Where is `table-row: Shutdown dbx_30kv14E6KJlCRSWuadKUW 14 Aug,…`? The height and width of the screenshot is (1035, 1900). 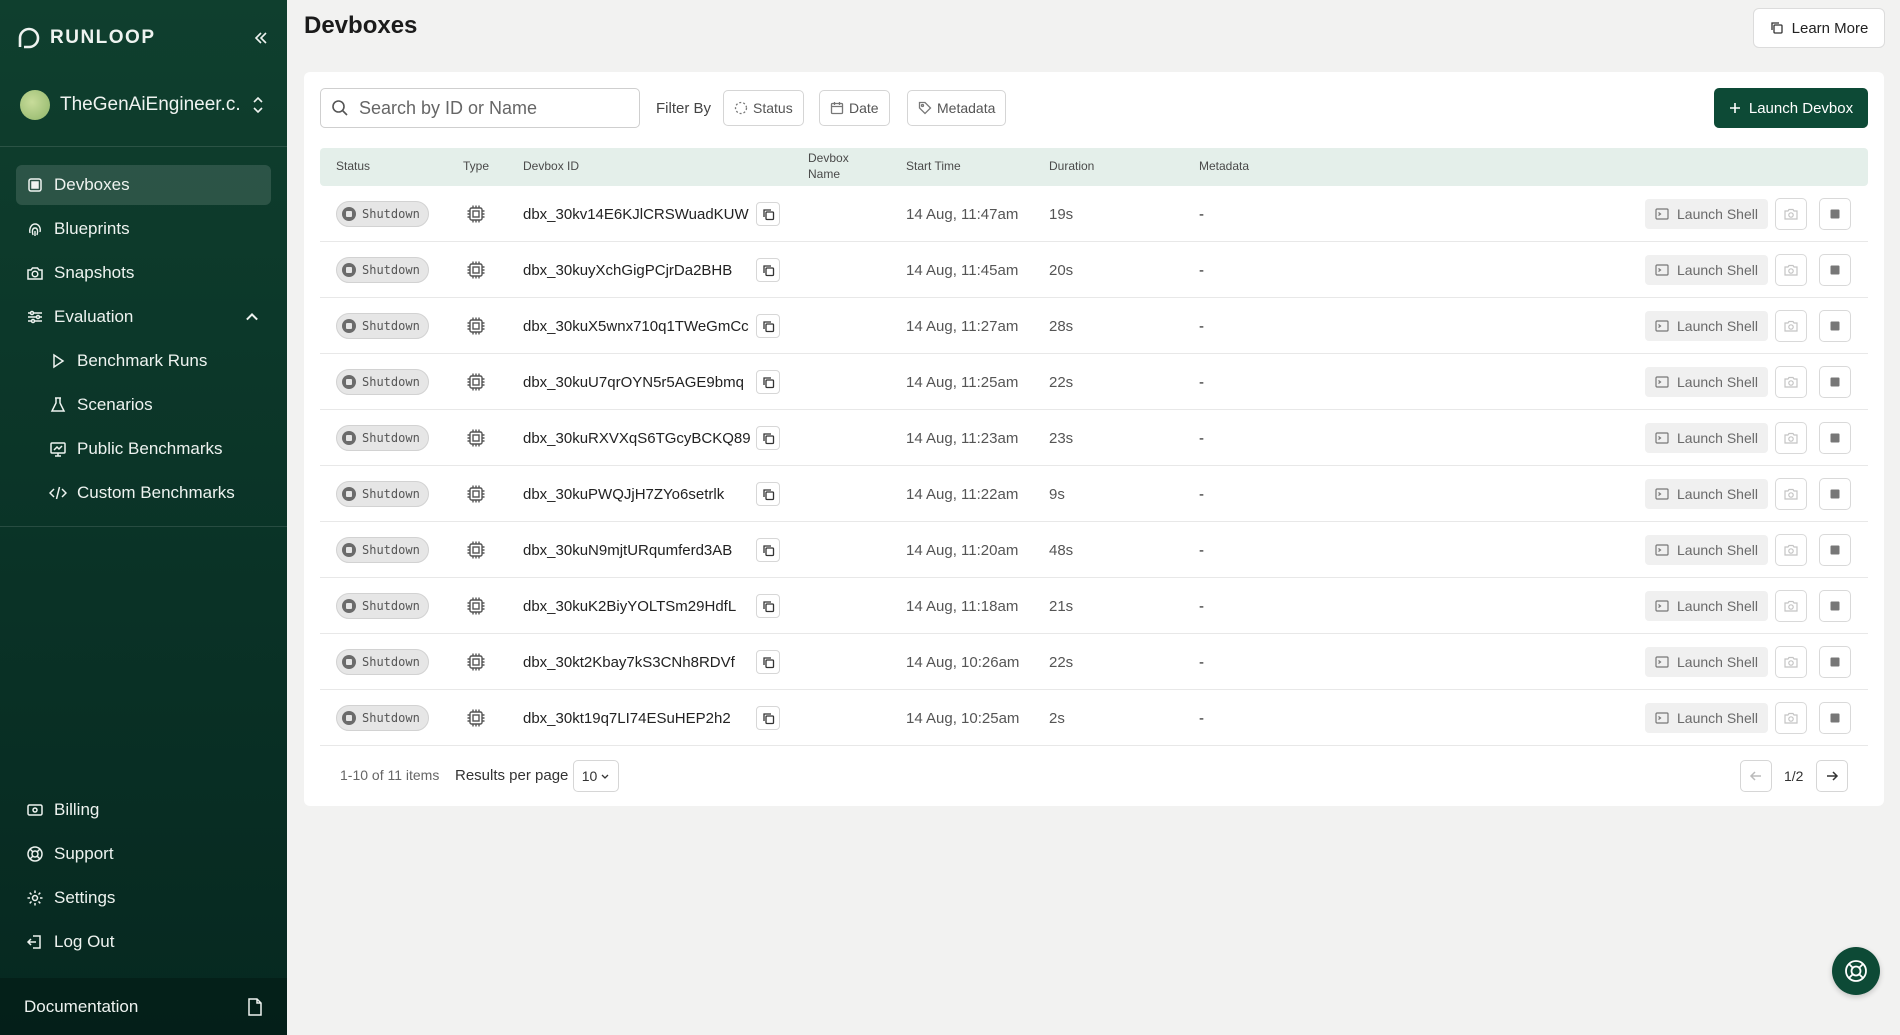 table-row: Shutdown dbx_30kv14E6KJlCRSWuadKUW 14 Aug,… is located at coordinates (1094, 214).